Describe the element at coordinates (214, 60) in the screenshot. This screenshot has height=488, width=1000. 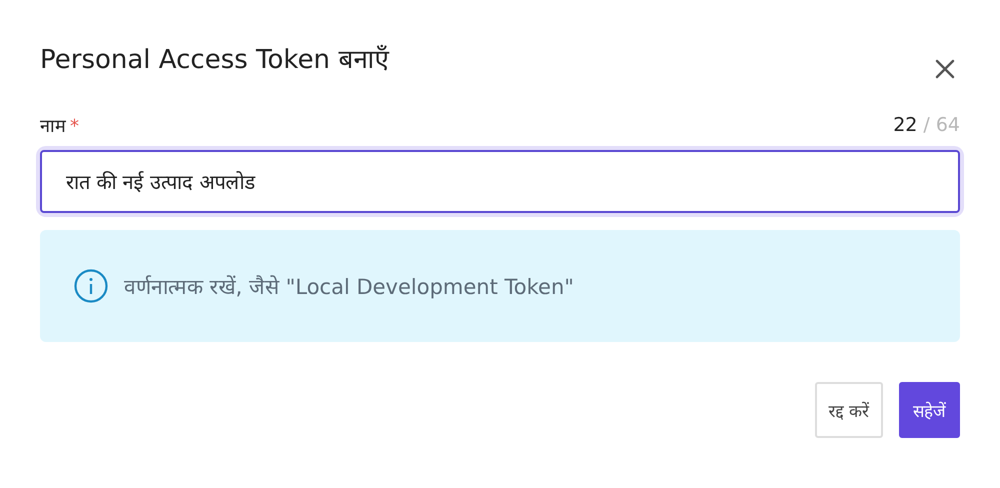
I see `dialog-title: Personal Access Token बनाएँ` at that location.